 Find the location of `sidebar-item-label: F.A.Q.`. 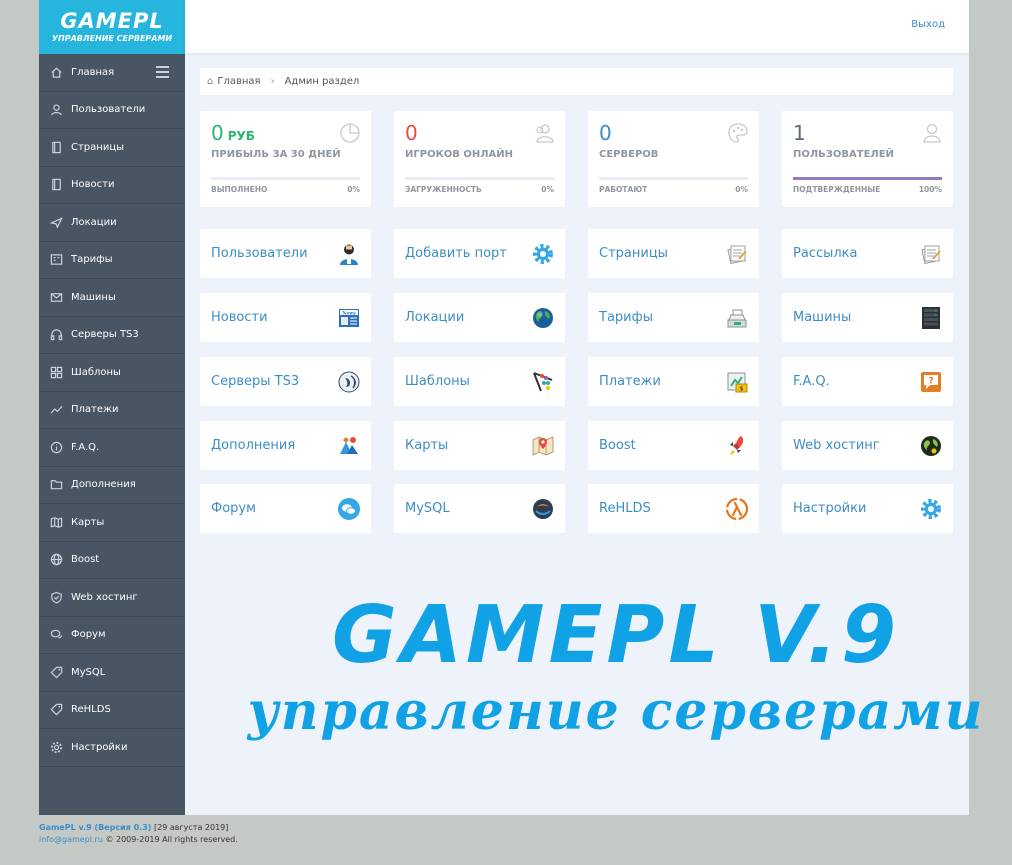

sidebar-item-label: F.A.Q. is located at coordinates (85, 447).